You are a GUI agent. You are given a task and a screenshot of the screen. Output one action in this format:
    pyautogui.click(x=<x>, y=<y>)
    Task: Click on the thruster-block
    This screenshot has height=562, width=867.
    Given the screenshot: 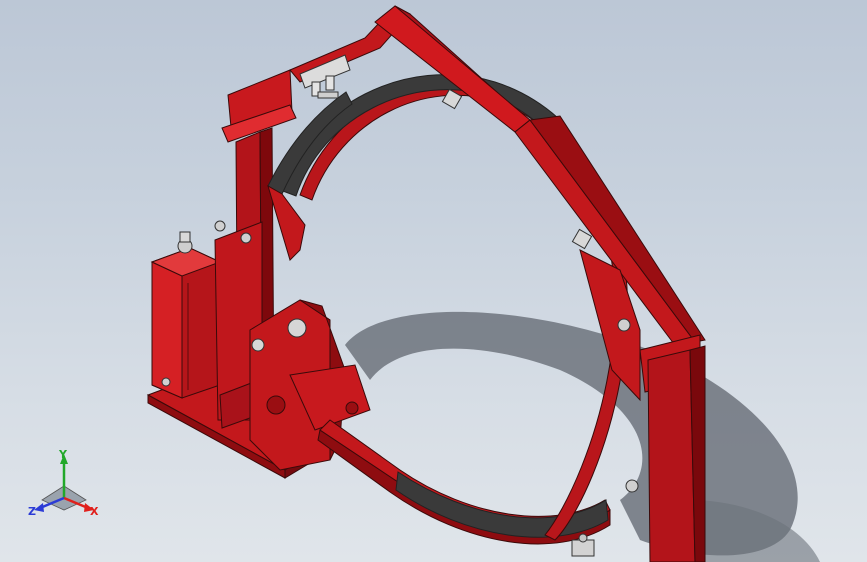 What is the action you would take?
    pyautogui.click(x=186, y=315)
    